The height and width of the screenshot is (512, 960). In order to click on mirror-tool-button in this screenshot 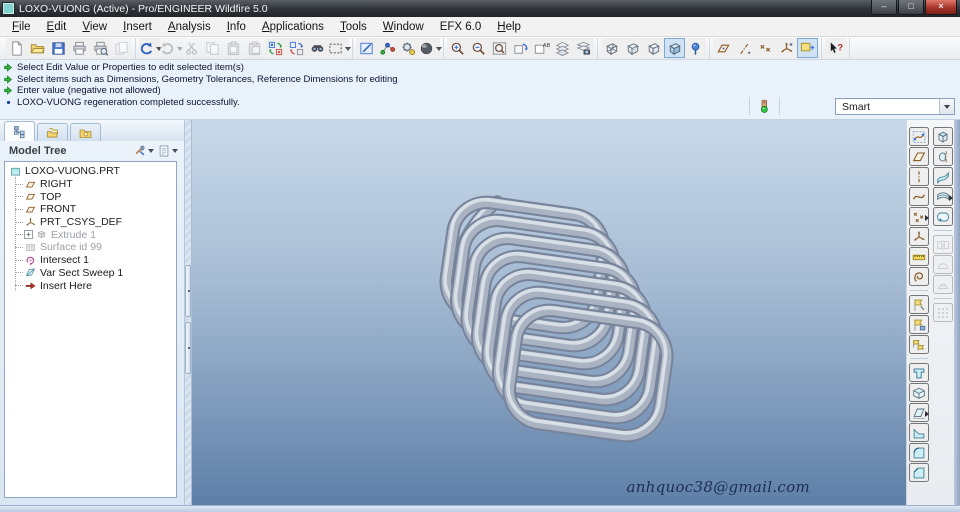, I will do `click(942, 244)`.